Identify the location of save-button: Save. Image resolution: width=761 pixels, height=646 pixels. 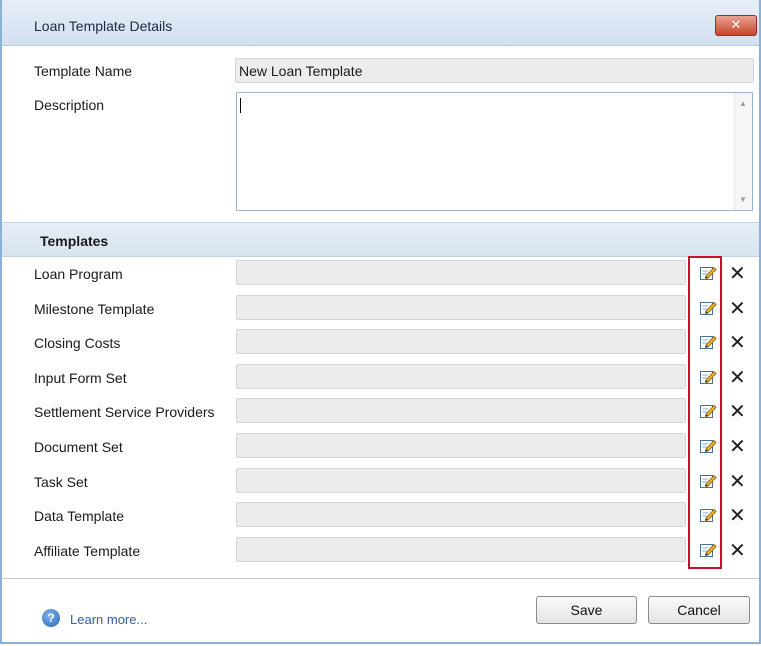
(586, 610).